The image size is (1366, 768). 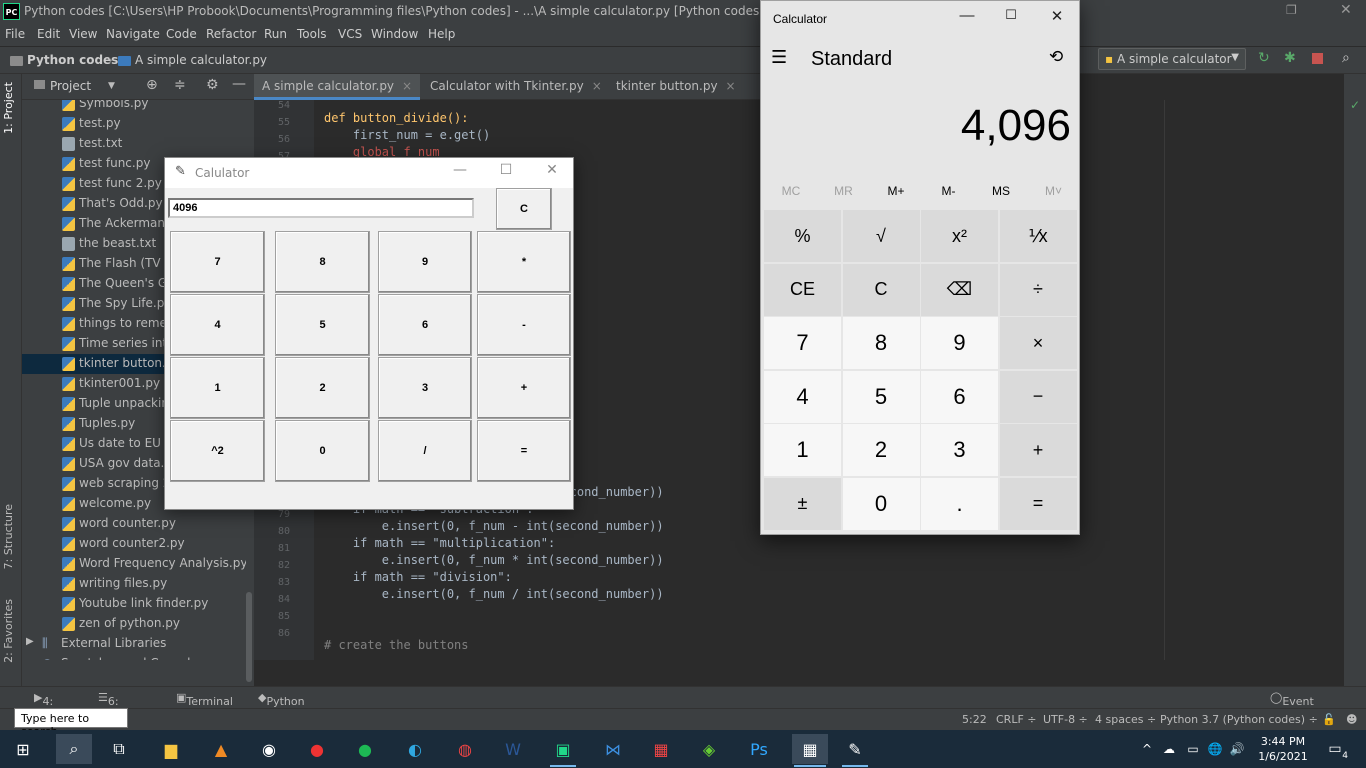 What do you see at coordinates (1351, 719) in the screenshot?
I see `inspector-icon: ☻` at bounding box center [1351, 719].